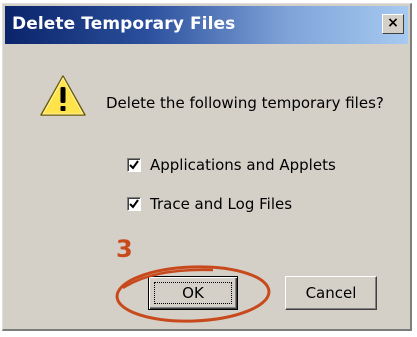 This screenshot has height=337, width=417. I want to click on option-trace-and-log-files: Trace and Log Files, so click(209, 204).